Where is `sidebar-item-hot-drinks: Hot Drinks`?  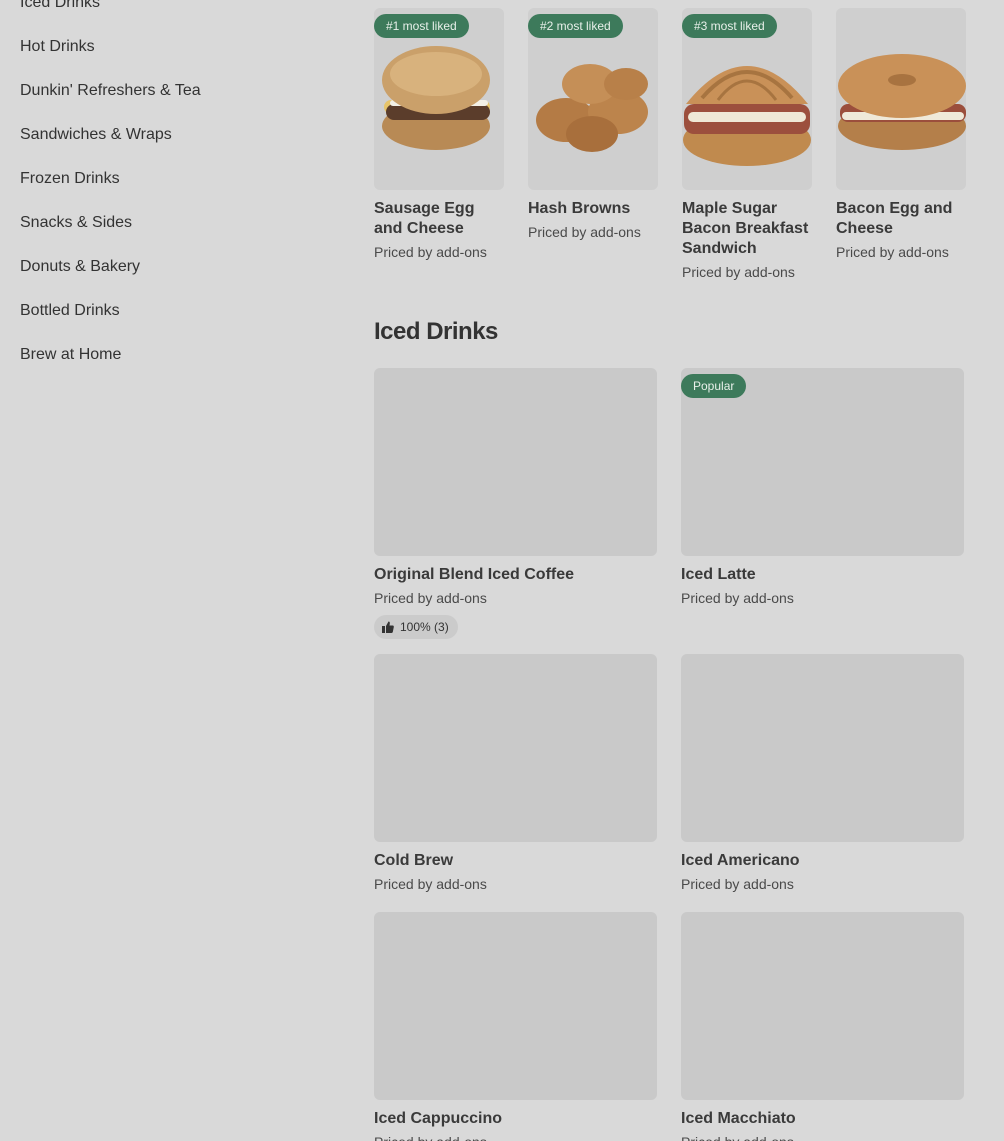 sidebar-item-hot-drinks: Hot Drinks is located at coordinates (170, 52).